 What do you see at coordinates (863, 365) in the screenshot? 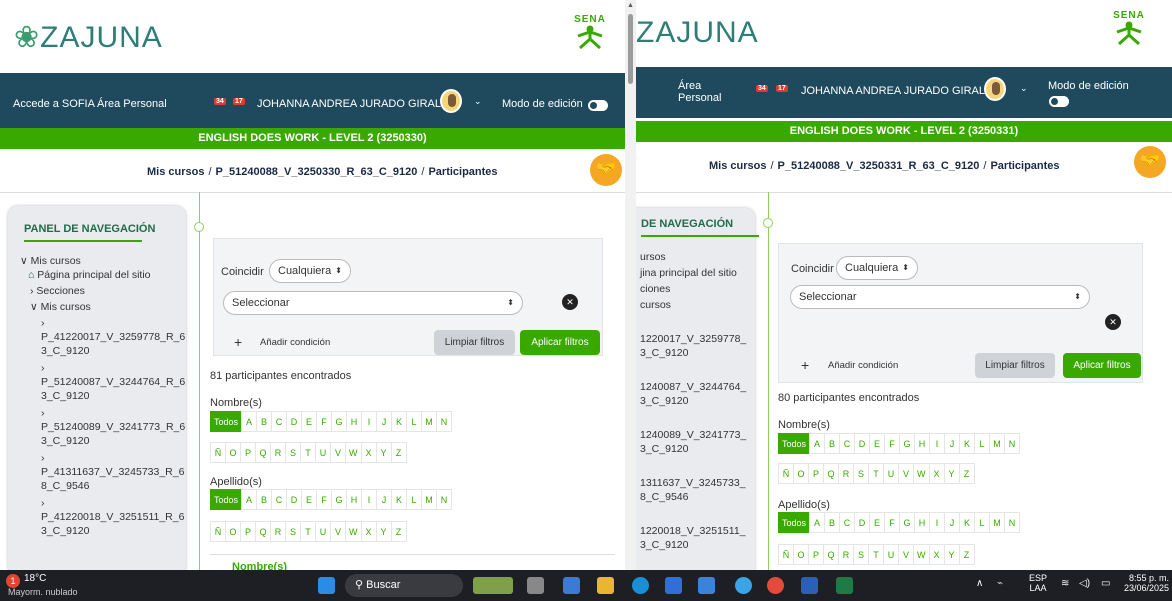
I see `add-condition-button: Añadir condición` at bounding box center [863, 365].